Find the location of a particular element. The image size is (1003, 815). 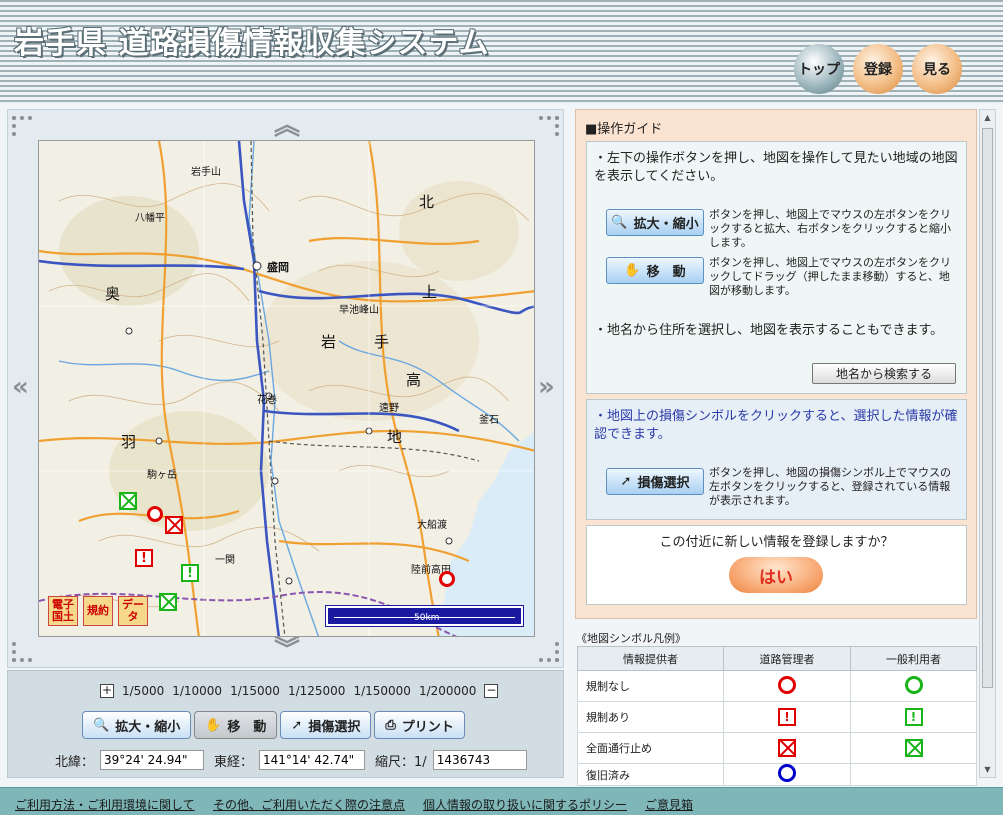

printer-icon: ⎙ is located at coordinates (390, 725).